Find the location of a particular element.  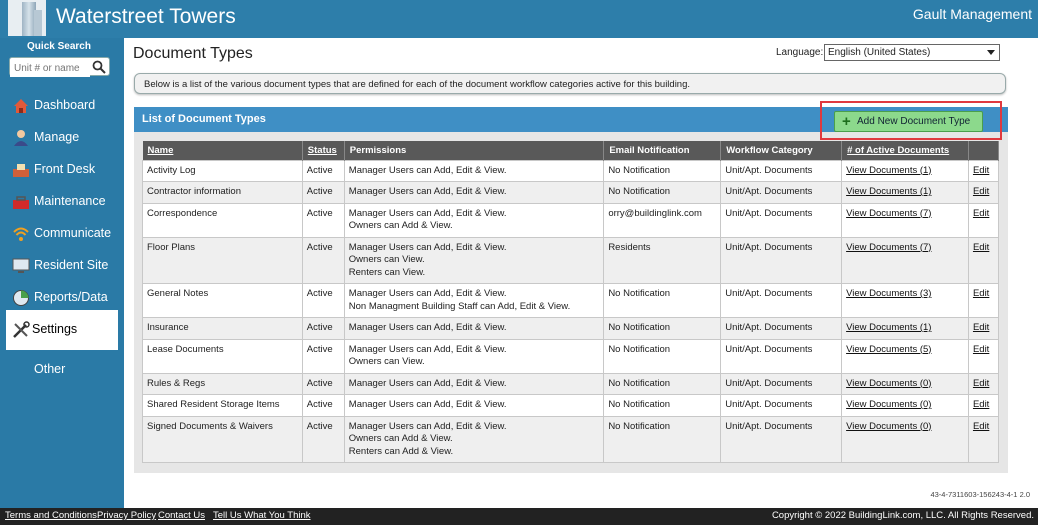

view-documents-cell: View Documents (0) is located at coordinates (905, 383).